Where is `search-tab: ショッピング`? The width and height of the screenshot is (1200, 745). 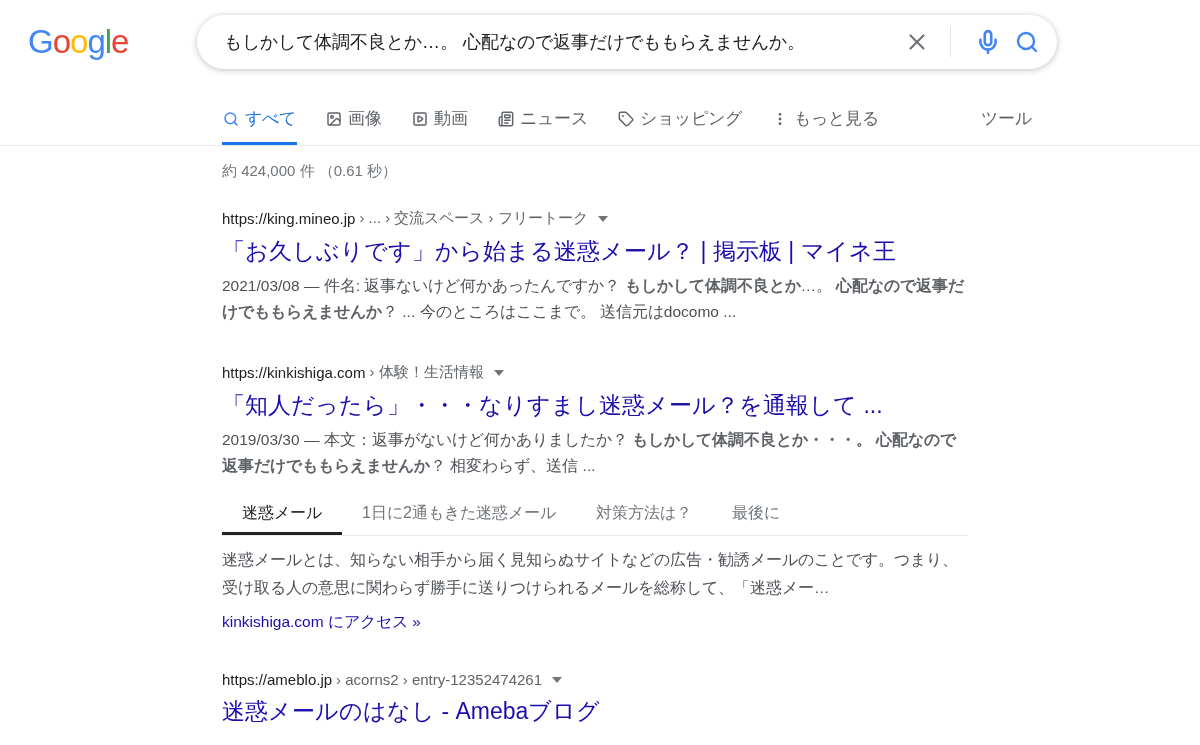
search-tab: ショッピング is located at coordinates (680, 126).